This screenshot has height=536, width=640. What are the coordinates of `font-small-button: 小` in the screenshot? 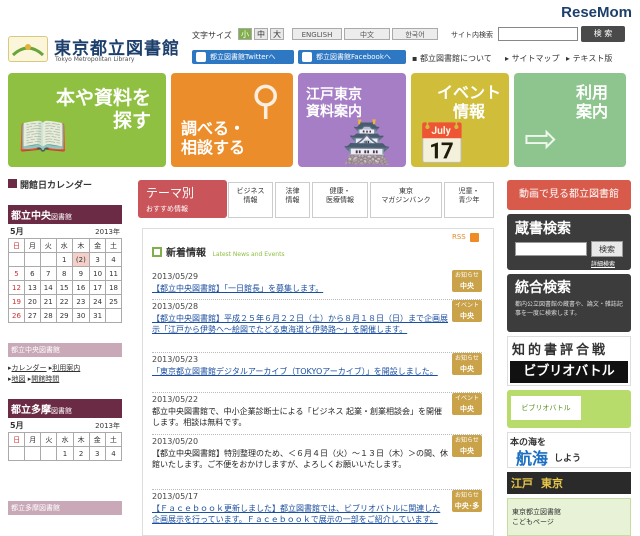 It's located at (245, 34).